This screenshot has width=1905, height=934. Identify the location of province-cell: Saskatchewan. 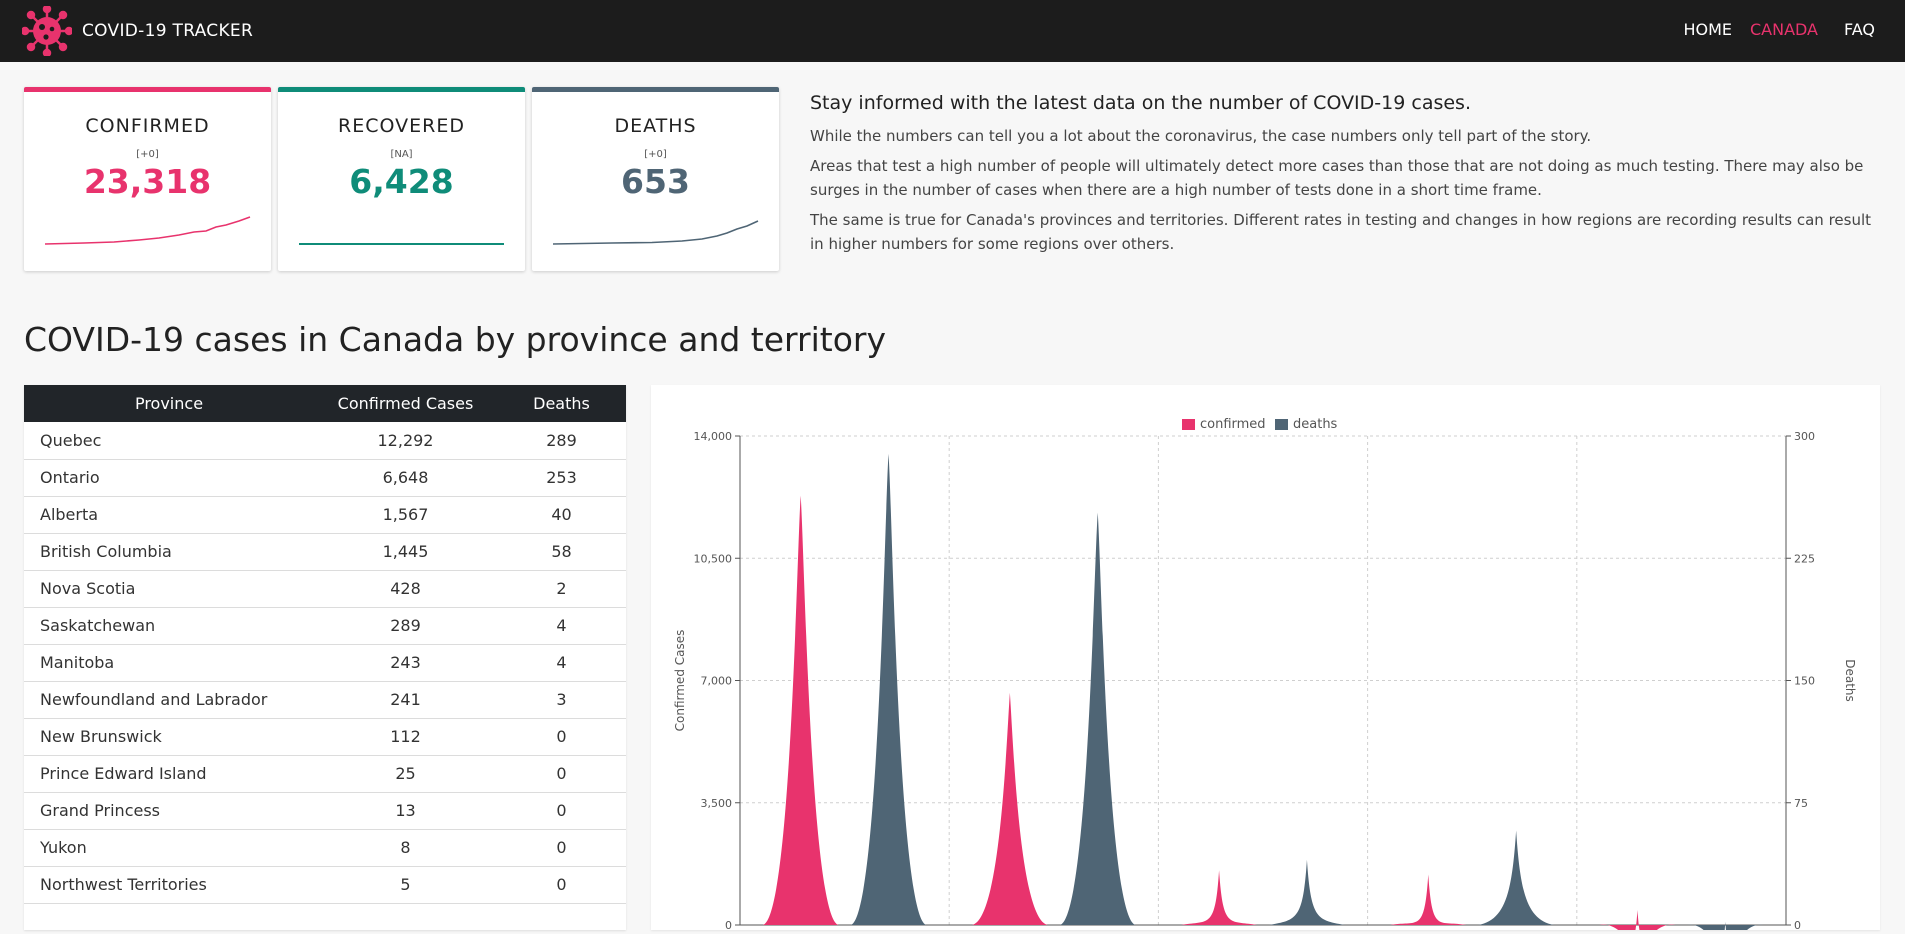
(169, 626).